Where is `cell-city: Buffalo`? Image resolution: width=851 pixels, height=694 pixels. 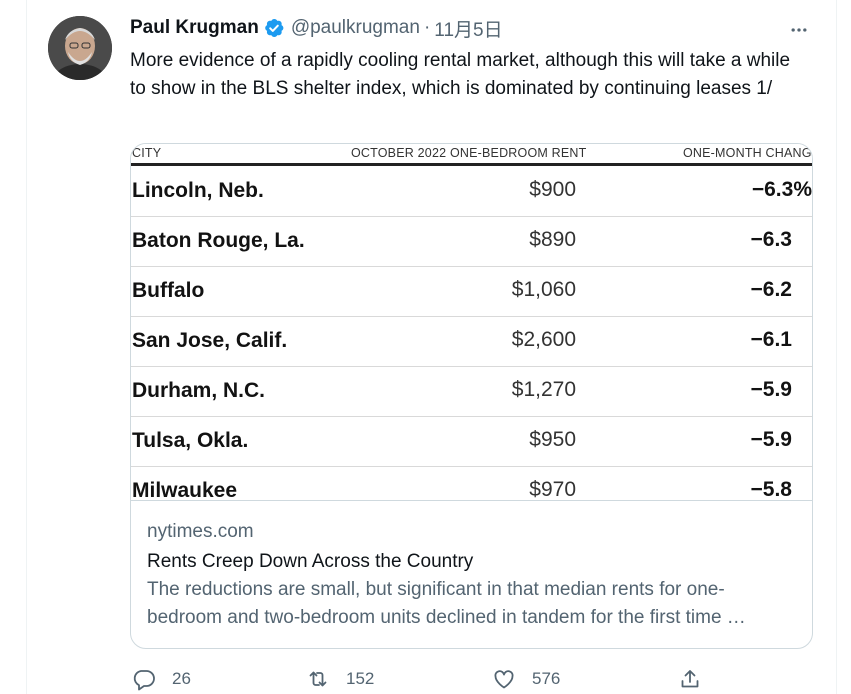 cell-city: Buffalo is located at coordinates (168, 290).